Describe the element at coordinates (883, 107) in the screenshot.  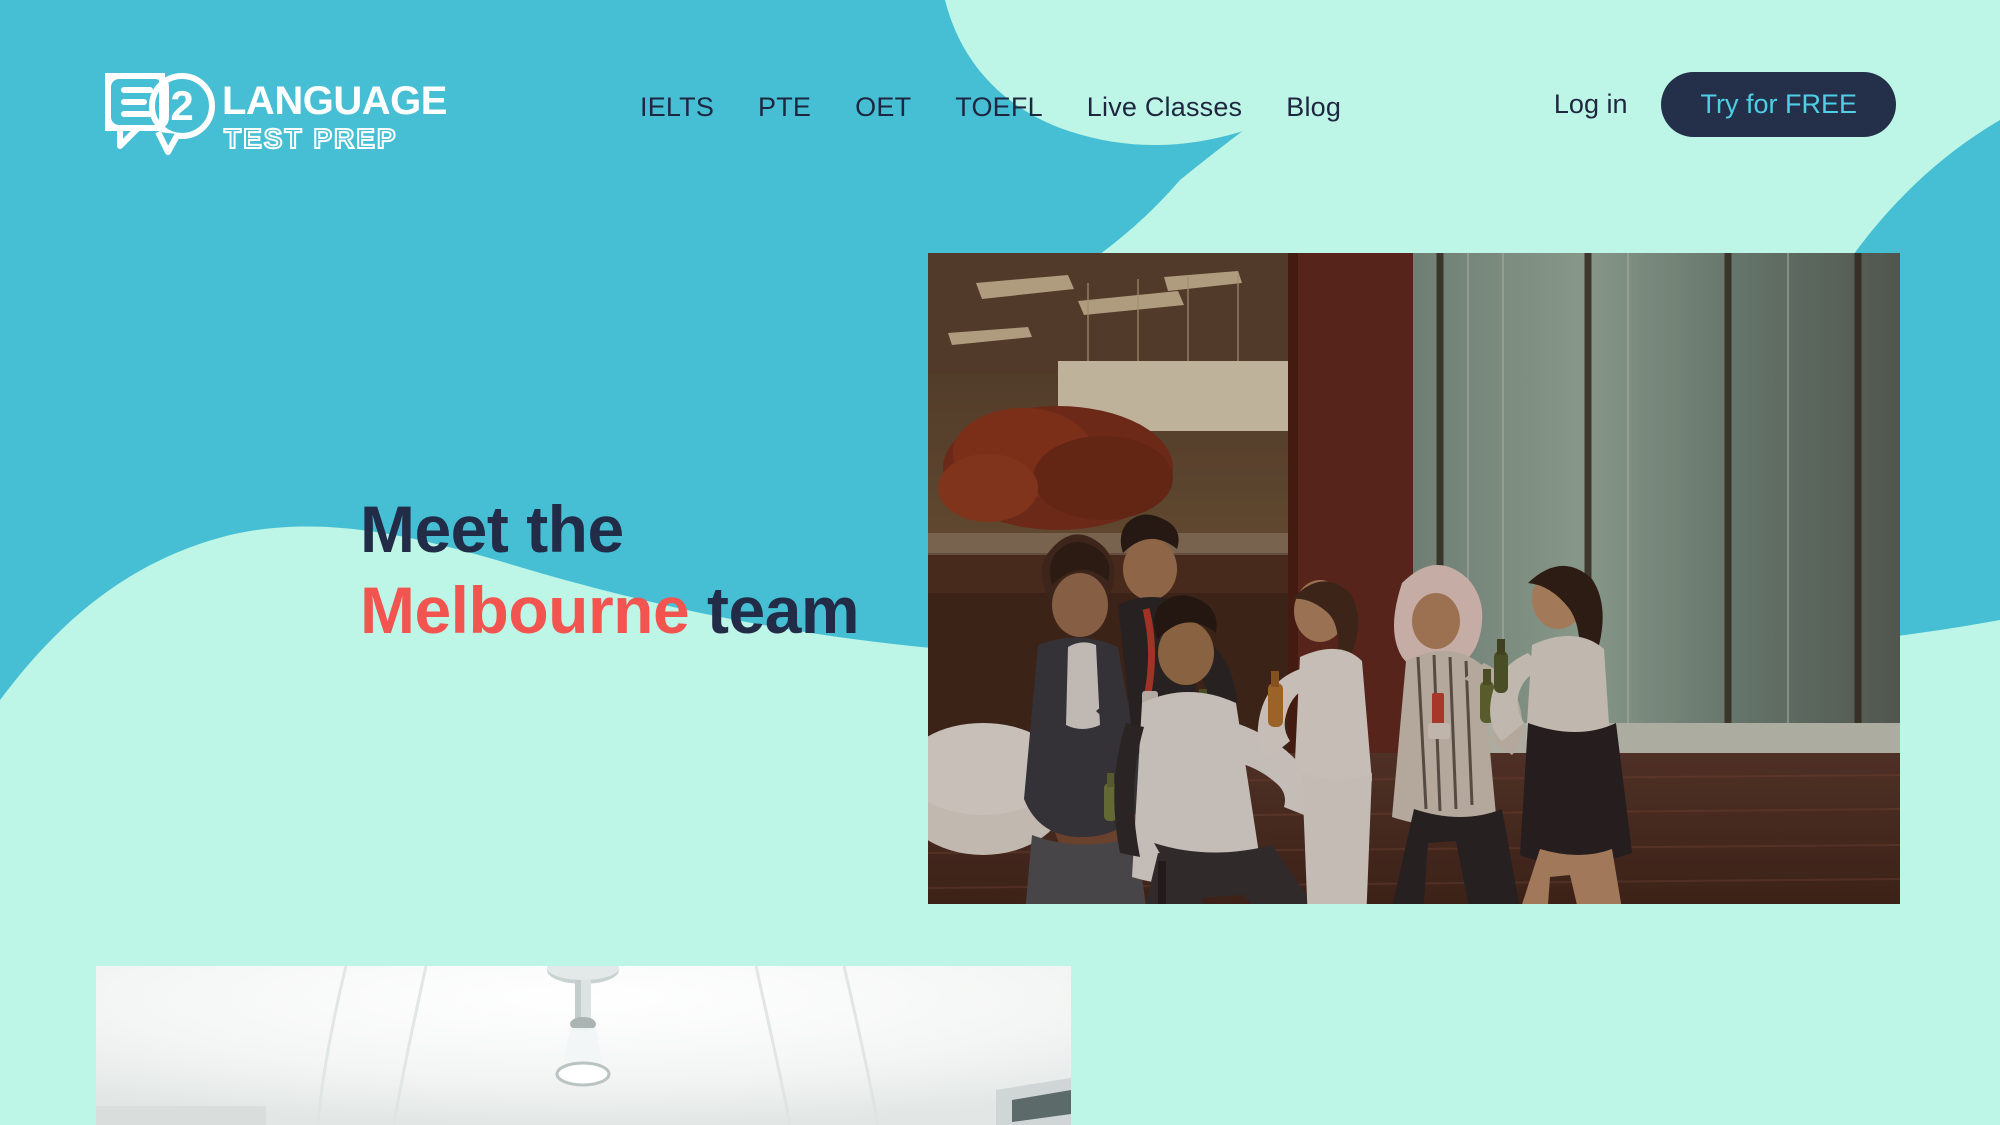
I see `nav-item-oet: OET` at that location.